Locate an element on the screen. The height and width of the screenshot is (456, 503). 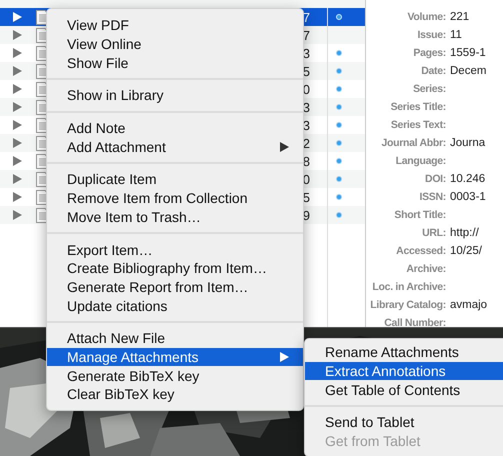
field-label: Library Catalog: is located at coordinates (407, 305).